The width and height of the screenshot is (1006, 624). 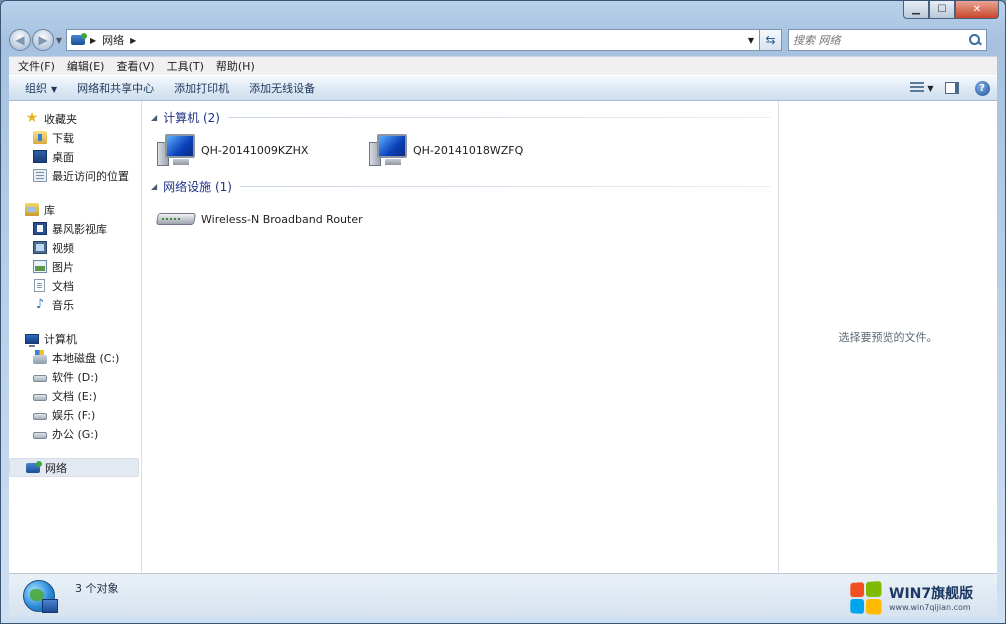 What do you see at coordinates (888, 337) in the screenshot?
I see `preview-message: 选择要预览的文件。` at bounding box center [888, 337].